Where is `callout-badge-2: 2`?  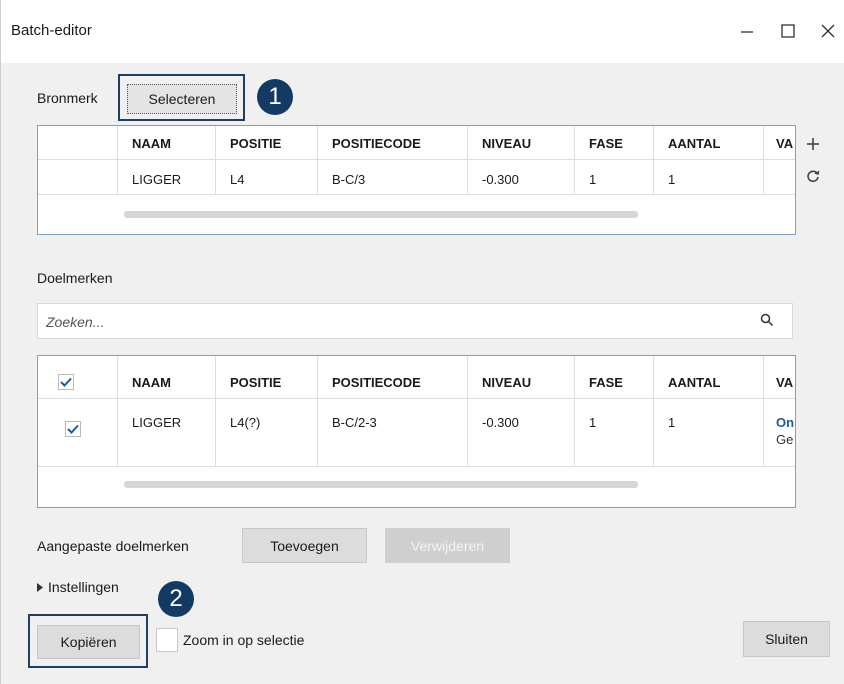
callout-badge-2: 2 is located at coordinates (176, 599).